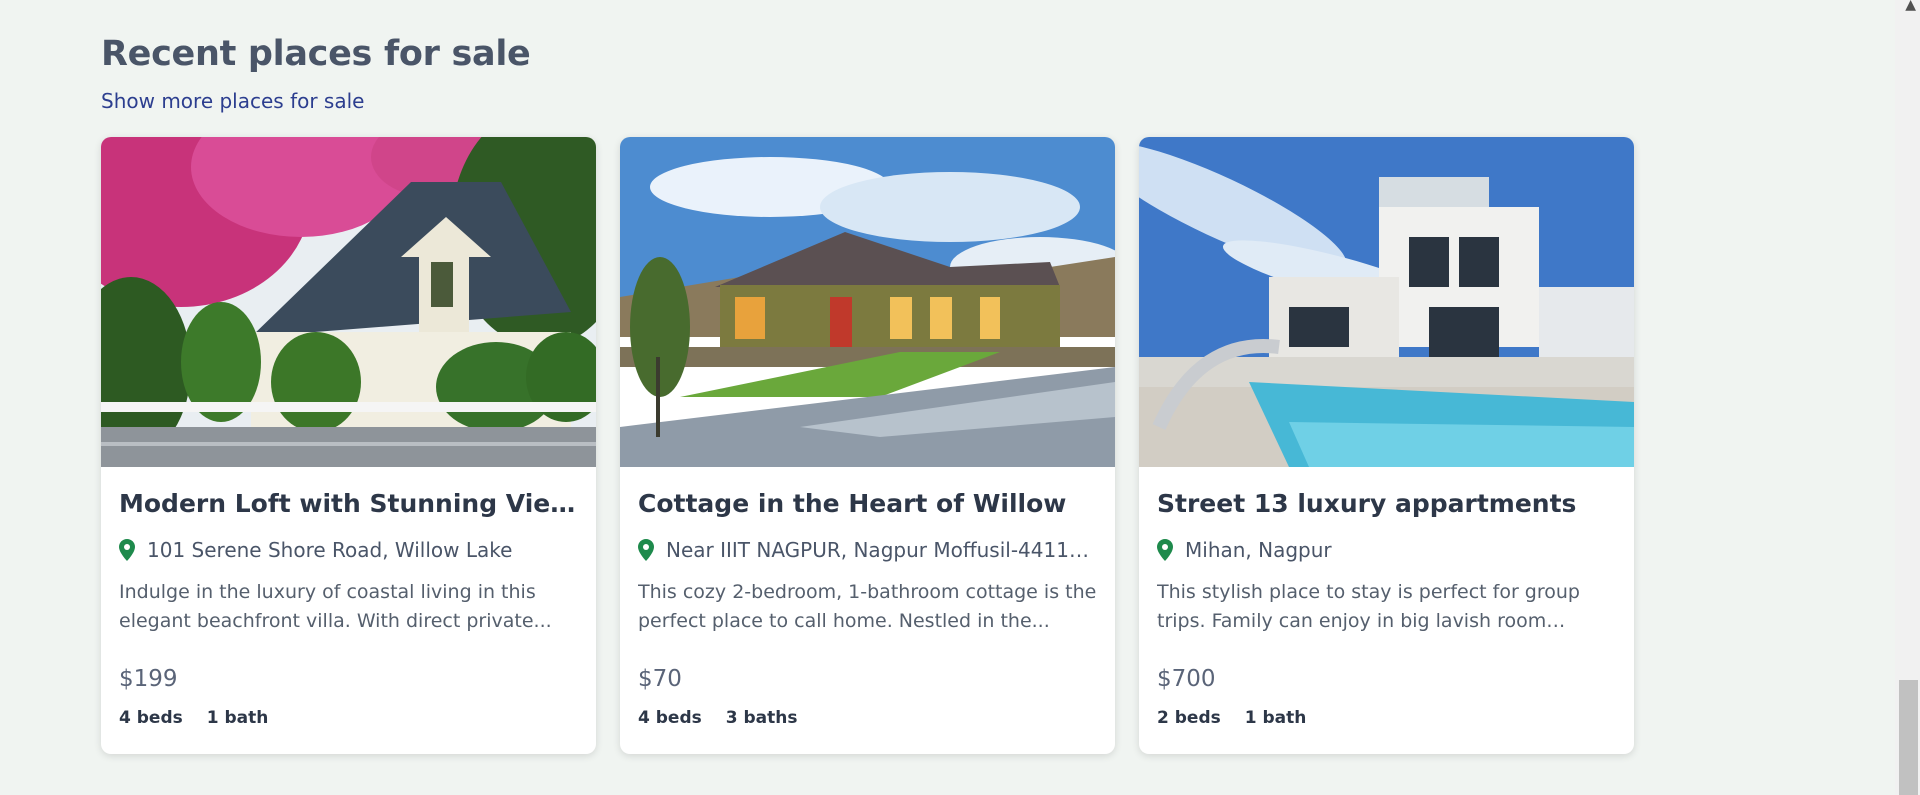 This screenshot has height=795, width=1920. I want to click on listing-address: 101 Serene Shore Road, Willow Lake, so click(348, 550).